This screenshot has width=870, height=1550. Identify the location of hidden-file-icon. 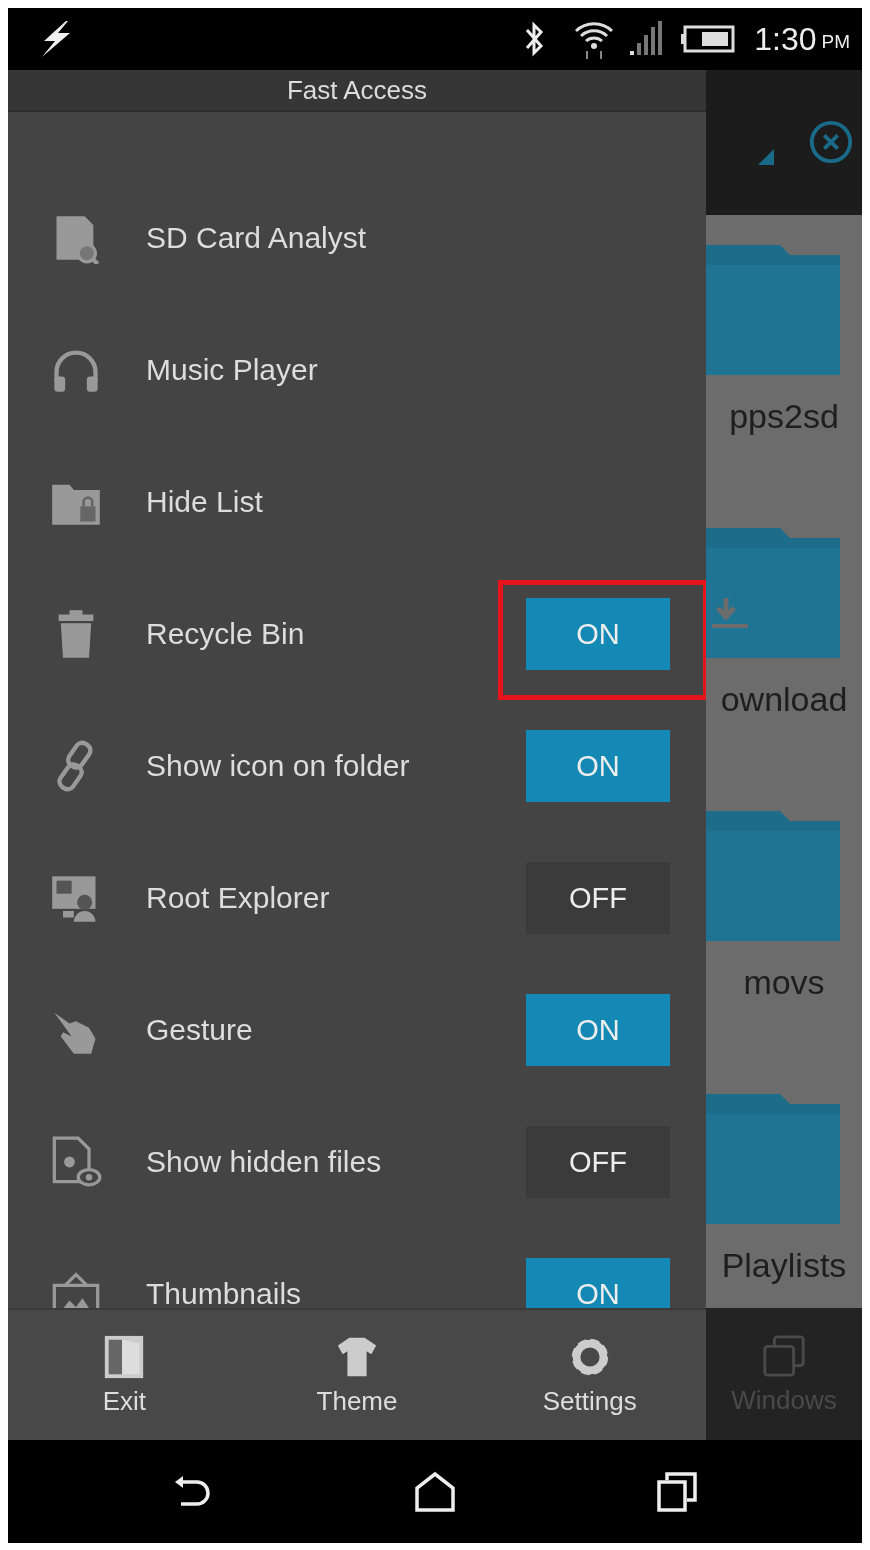
(76, 1162).